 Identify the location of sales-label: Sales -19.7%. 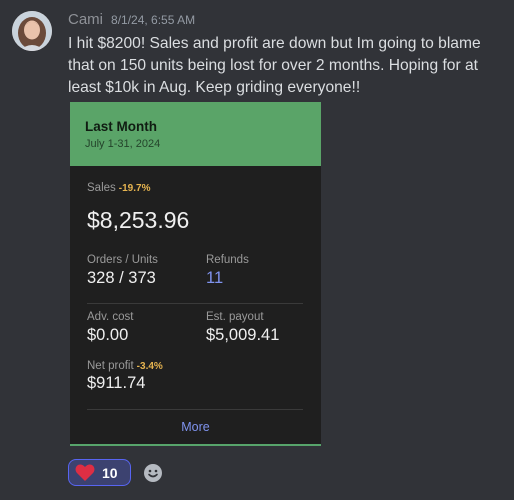
(118, 188).